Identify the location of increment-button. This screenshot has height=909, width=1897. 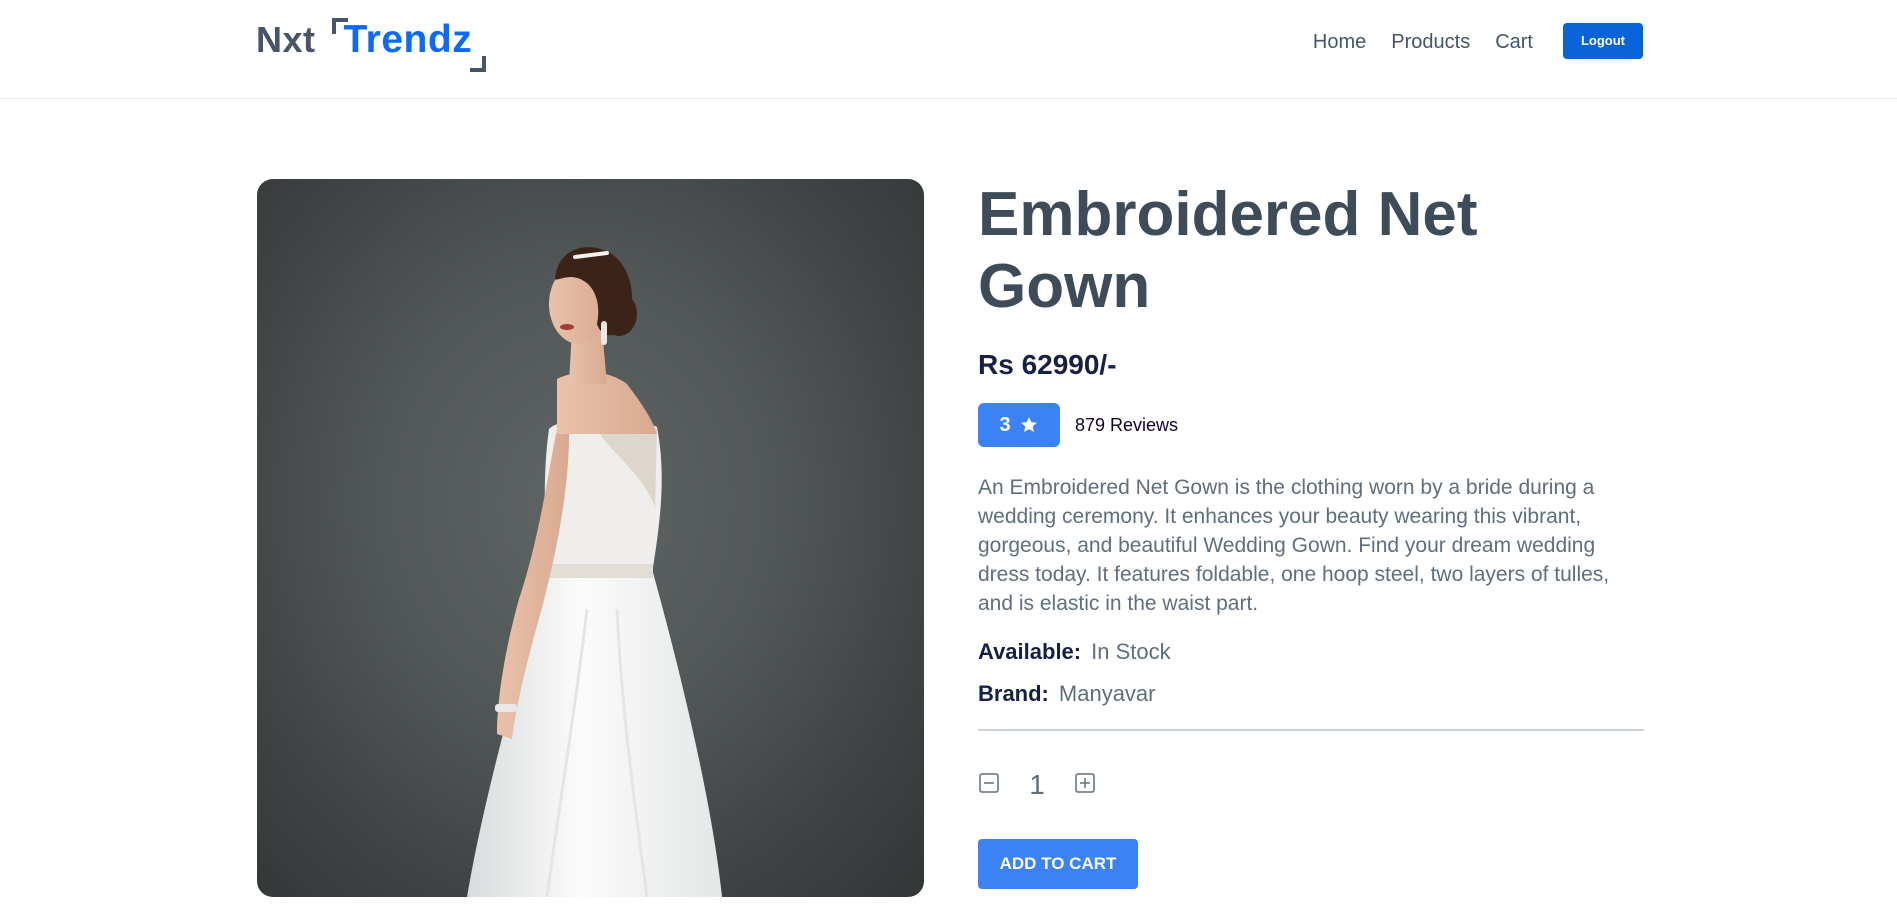
(1085, 783).